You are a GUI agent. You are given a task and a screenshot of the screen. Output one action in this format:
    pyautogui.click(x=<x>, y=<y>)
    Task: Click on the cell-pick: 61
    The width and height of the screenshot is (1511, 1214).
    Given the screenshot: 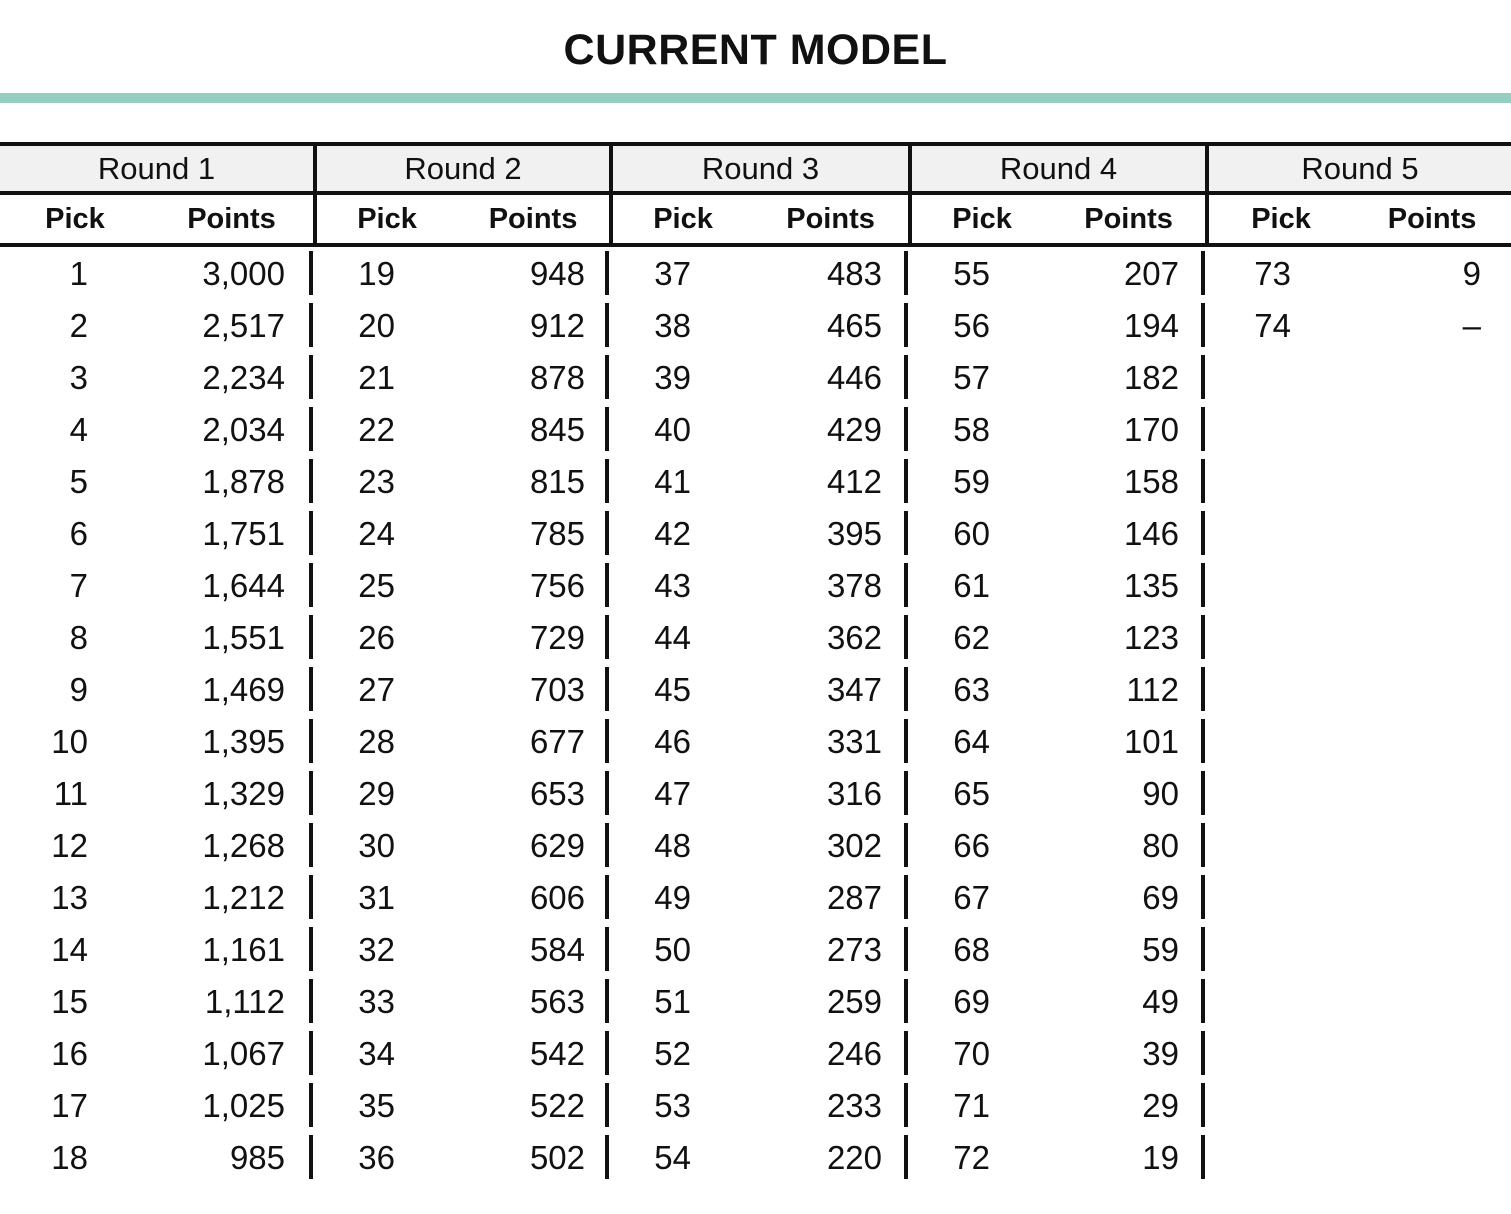 What is the action you would take?
    pyautogui.click(x=971, y=585)
    